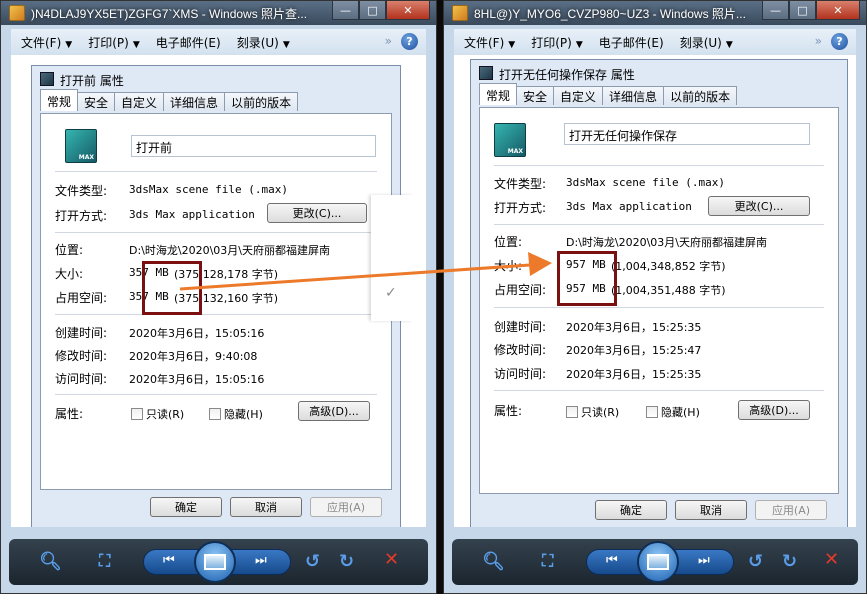  I want to click on file-name-field: 打开无任何操作保存, so click(687, 134).